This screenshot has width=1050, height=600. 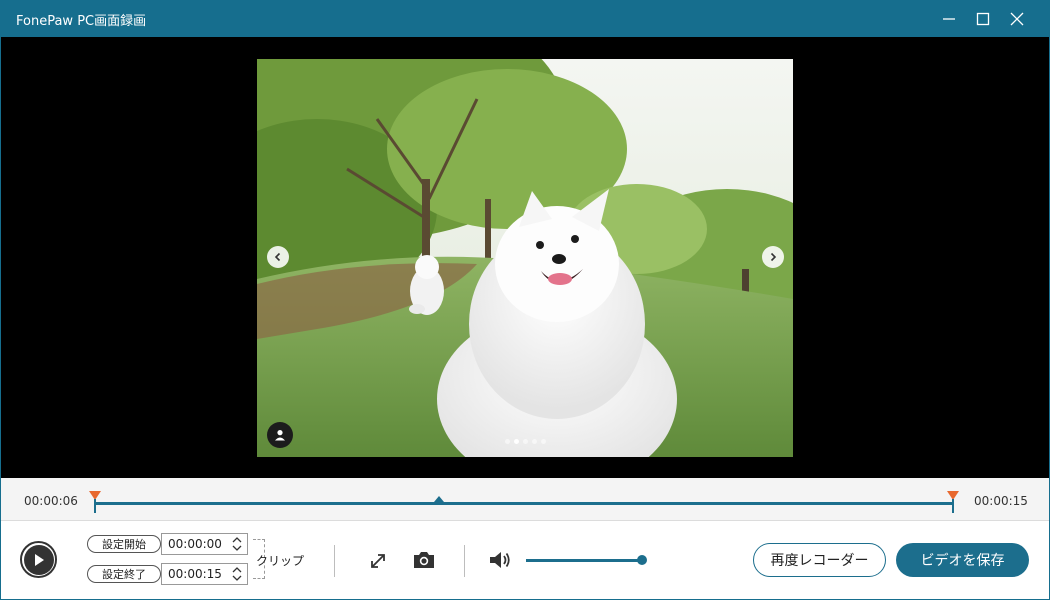 I want to click on carousel-next-button, so click(x=773, y=257).